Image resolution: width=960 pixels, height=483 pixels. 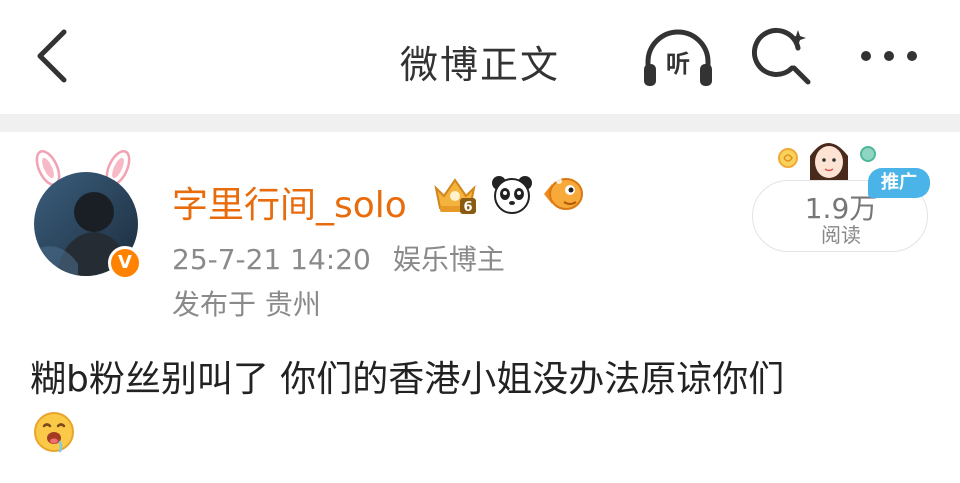 What do you see at coordinates (678, 64) in the screenshot?
I see `listen-label: 听` at bounding box center [678, 64].